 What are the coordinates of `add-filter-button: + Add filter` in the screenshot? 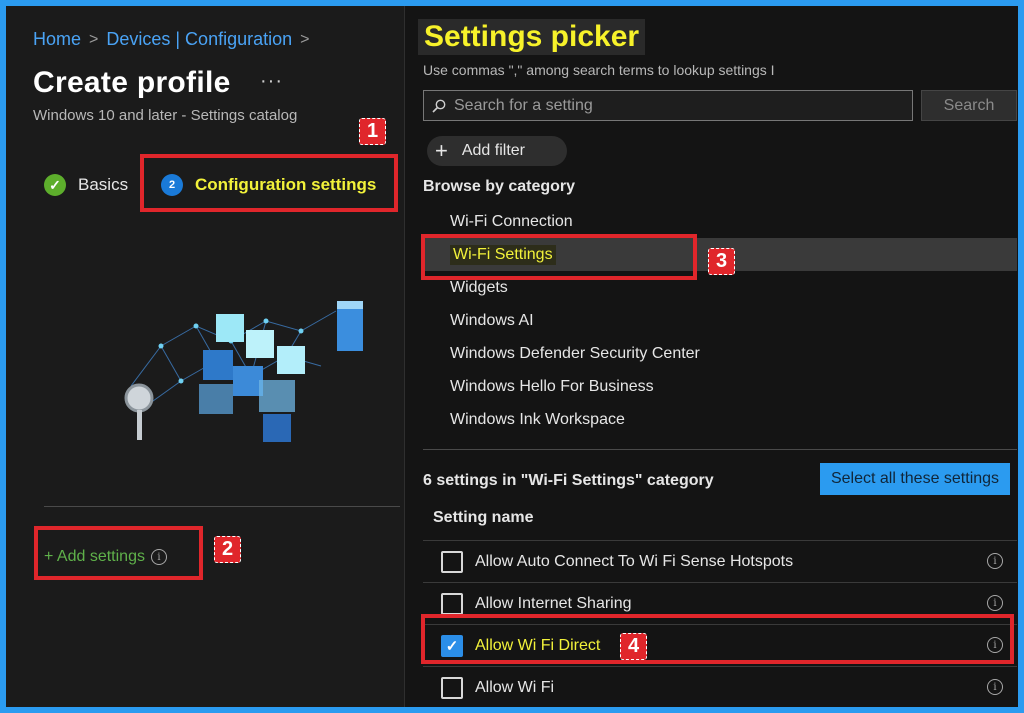 It's located at (497, 151).